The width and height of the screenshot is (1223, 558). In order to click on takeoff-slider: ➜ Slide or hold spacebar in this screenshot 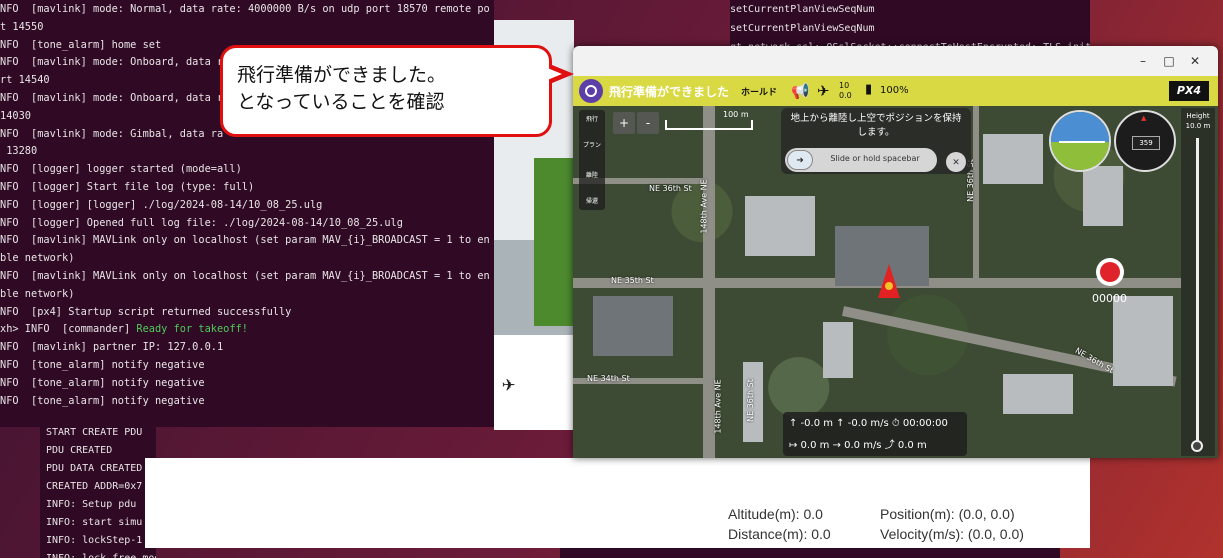, I will do `click(861, 160)`.